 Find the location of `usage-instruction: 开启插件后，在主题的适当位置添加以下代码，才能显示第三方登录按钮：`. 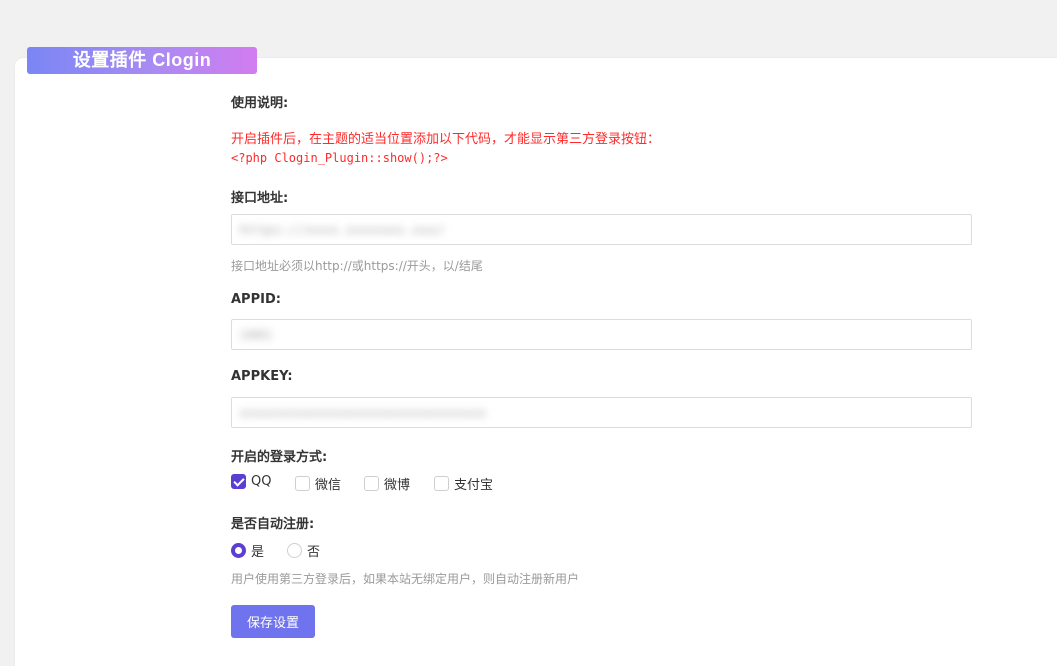

usage-instruction: 开启插件后，在主题的适当位置添加以下代码，才能显示第三方登录按钮： is located at coordinates (446, 139).